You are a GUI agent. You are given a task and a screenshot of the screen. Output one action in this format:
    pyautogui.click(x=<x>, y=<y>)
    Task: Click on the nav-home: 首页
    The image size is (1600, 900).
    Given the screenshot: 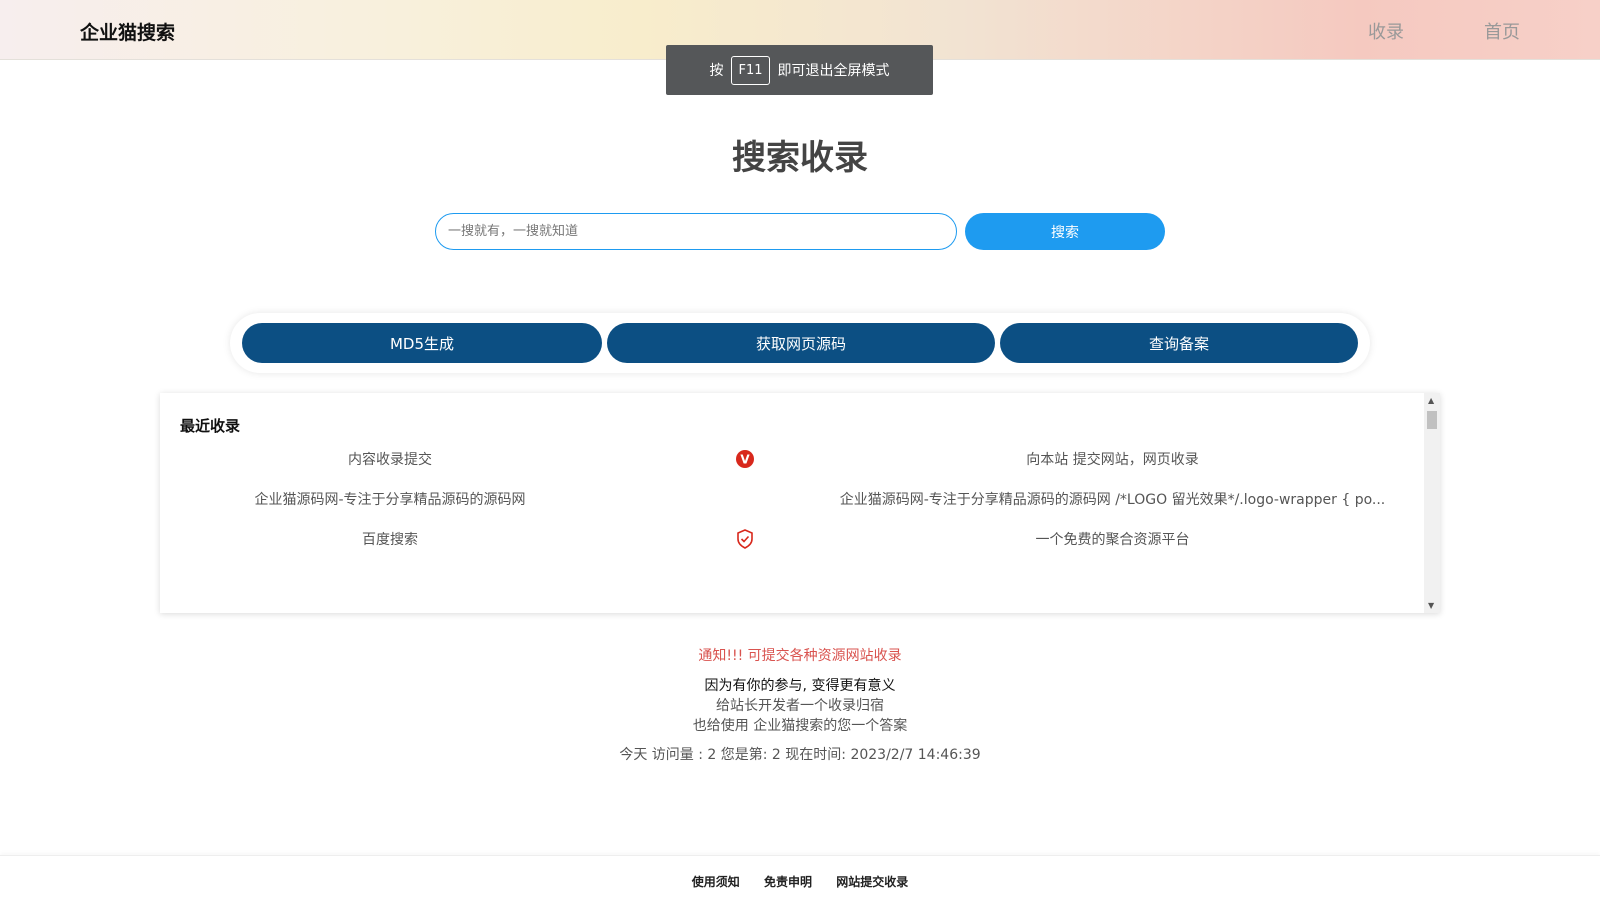 What is the action you would take?
    pyautogui.click(x=1502, y=31)
    